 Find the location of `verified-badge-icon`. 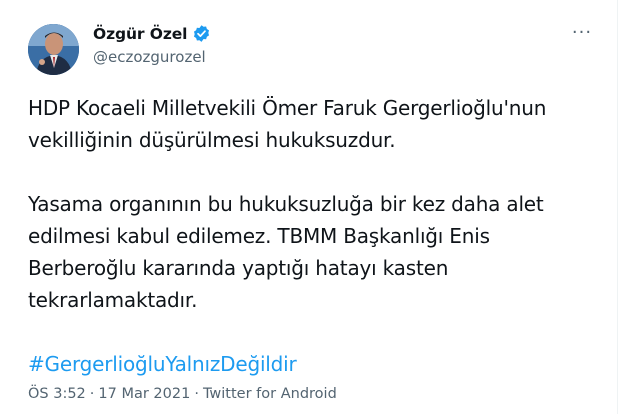

verified-badge-icon is located at coordinates (201, 33).